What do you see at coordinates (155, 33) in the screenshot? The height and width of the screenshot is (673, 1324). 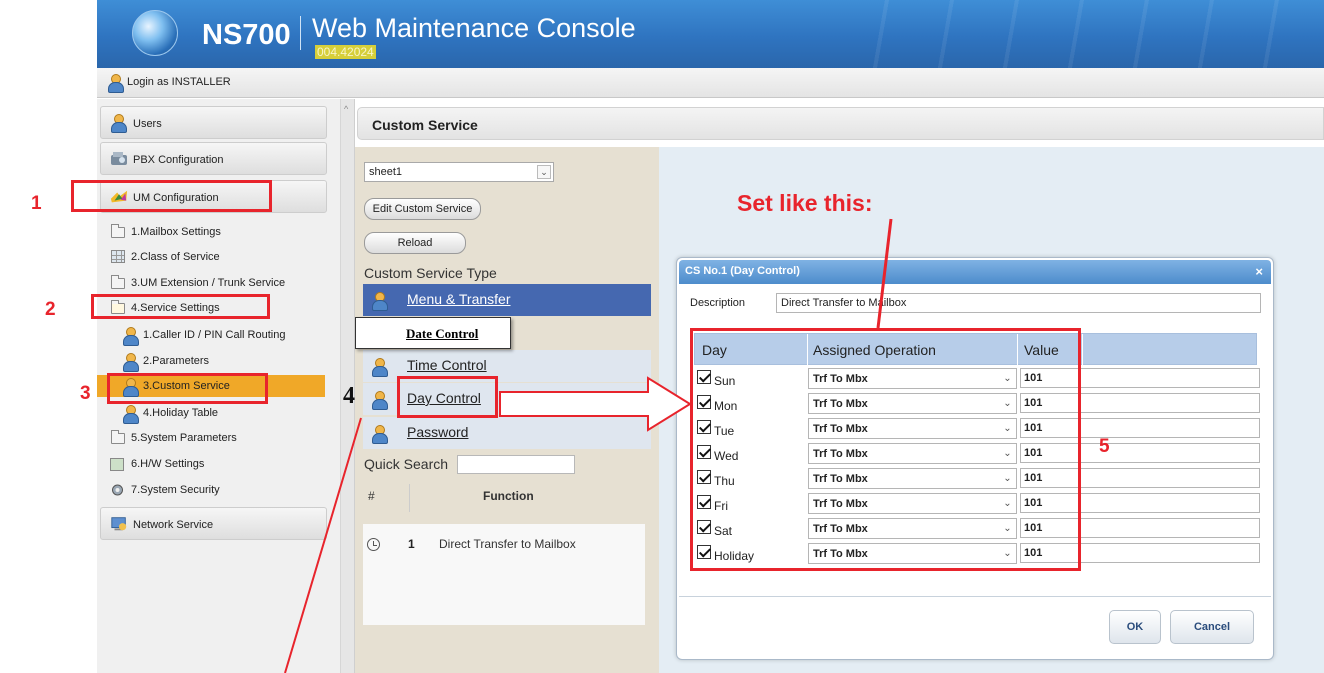 I see `globe-logo-icon` at bounding box center [155, 33].